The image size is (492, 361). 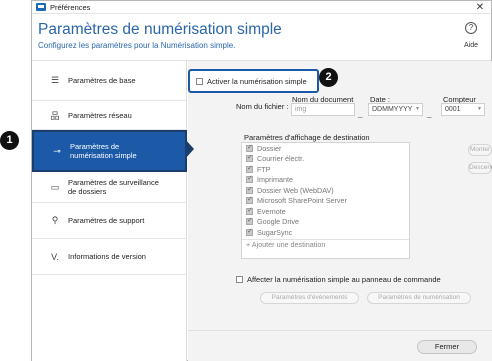 I want to click on close-window-icon: ✕, so click(x=480, y=7).